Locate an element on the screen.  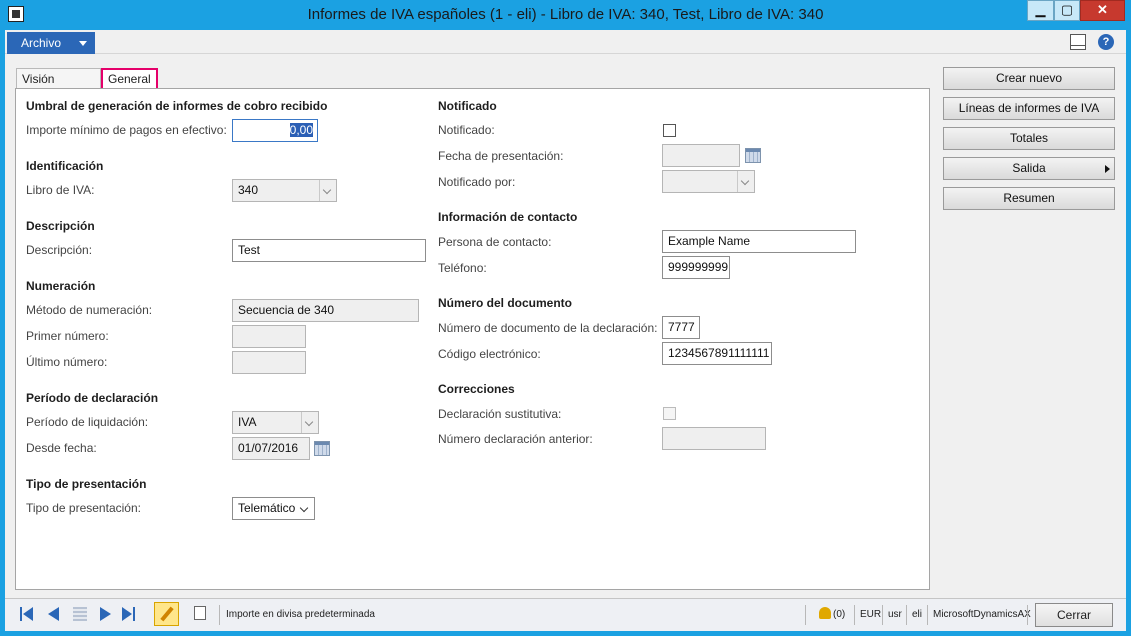
salida-label: Salida is located at coordinates (1029, 168).